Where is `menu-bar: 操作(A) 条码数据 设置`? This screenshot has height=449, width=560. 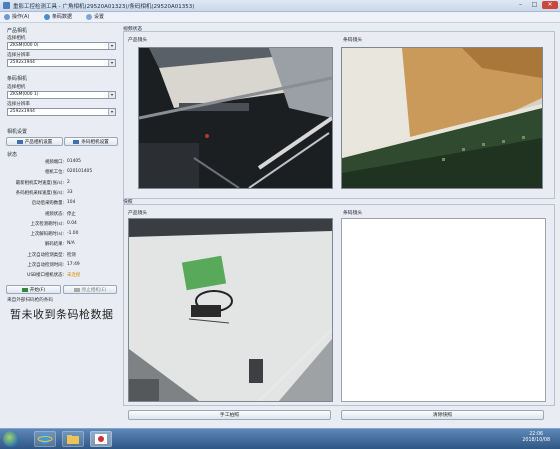 menu-bar: 操作(A) 条码数据 设置 is located at coordinates (280, 17).